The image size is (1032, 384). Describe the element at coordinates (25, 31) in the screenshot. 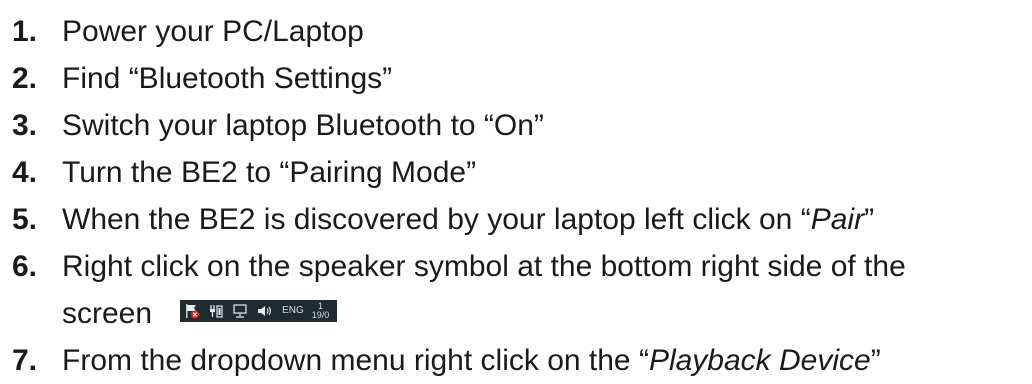

I see `step-number: 1.` at that location.